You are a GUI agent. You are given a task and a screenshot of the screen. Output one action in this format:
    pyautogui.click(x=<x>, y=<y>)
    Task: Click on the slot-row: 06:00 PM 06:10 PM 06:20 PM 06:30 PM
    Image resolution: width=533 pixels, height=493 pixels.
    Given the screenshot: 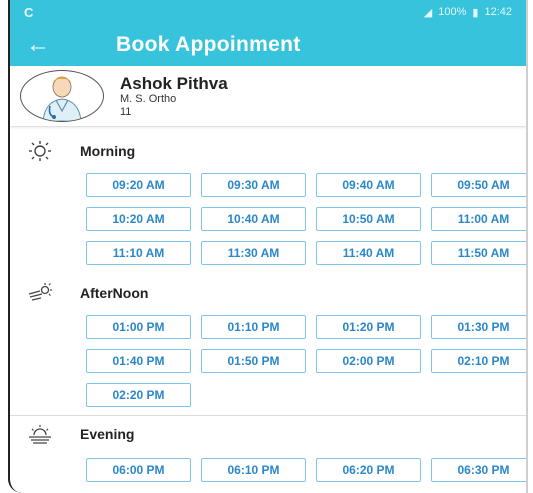 What is the action you would take?
    pyautogui.click(x=306, y=470)
    